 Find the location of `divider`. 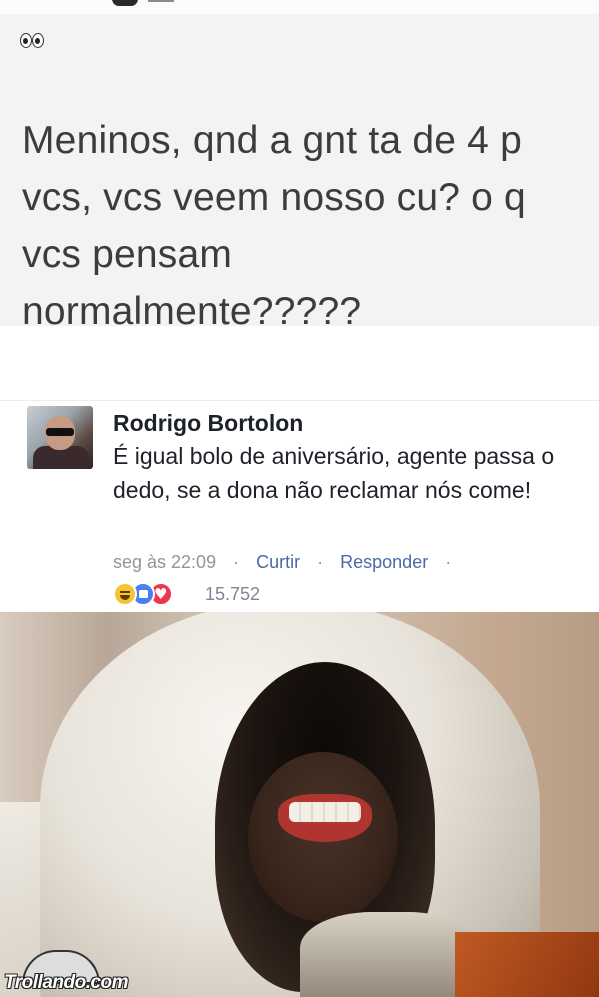

divider is located at coordinates (299, 400).